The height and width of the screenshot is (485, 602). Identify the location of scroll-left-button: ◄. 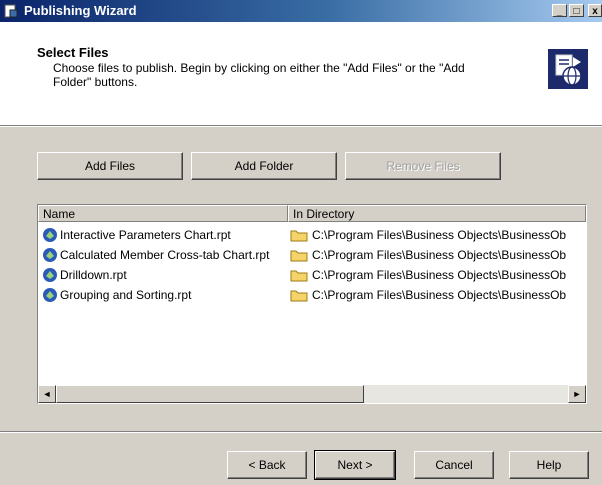
(47, 394).